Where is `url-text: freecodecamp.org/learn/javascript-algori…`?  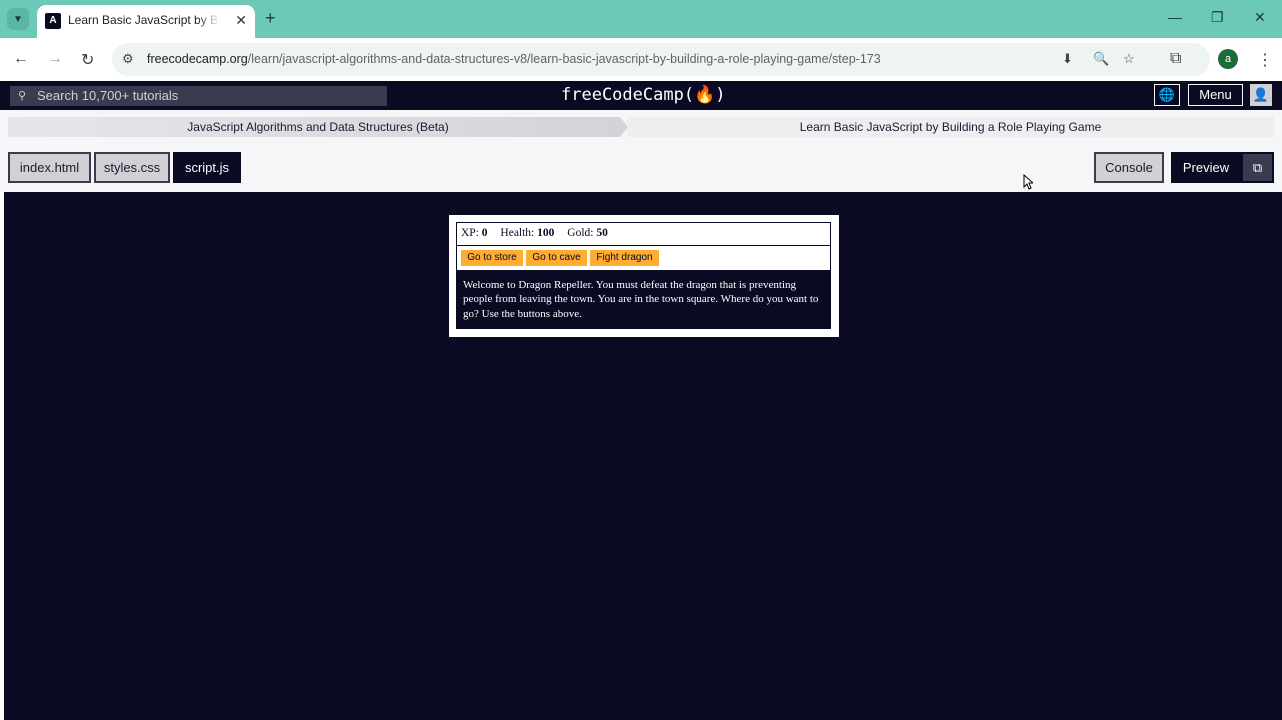 url-text: freecodecamp.org/learn/javascript-algori… is located at coordinates (514, 59).